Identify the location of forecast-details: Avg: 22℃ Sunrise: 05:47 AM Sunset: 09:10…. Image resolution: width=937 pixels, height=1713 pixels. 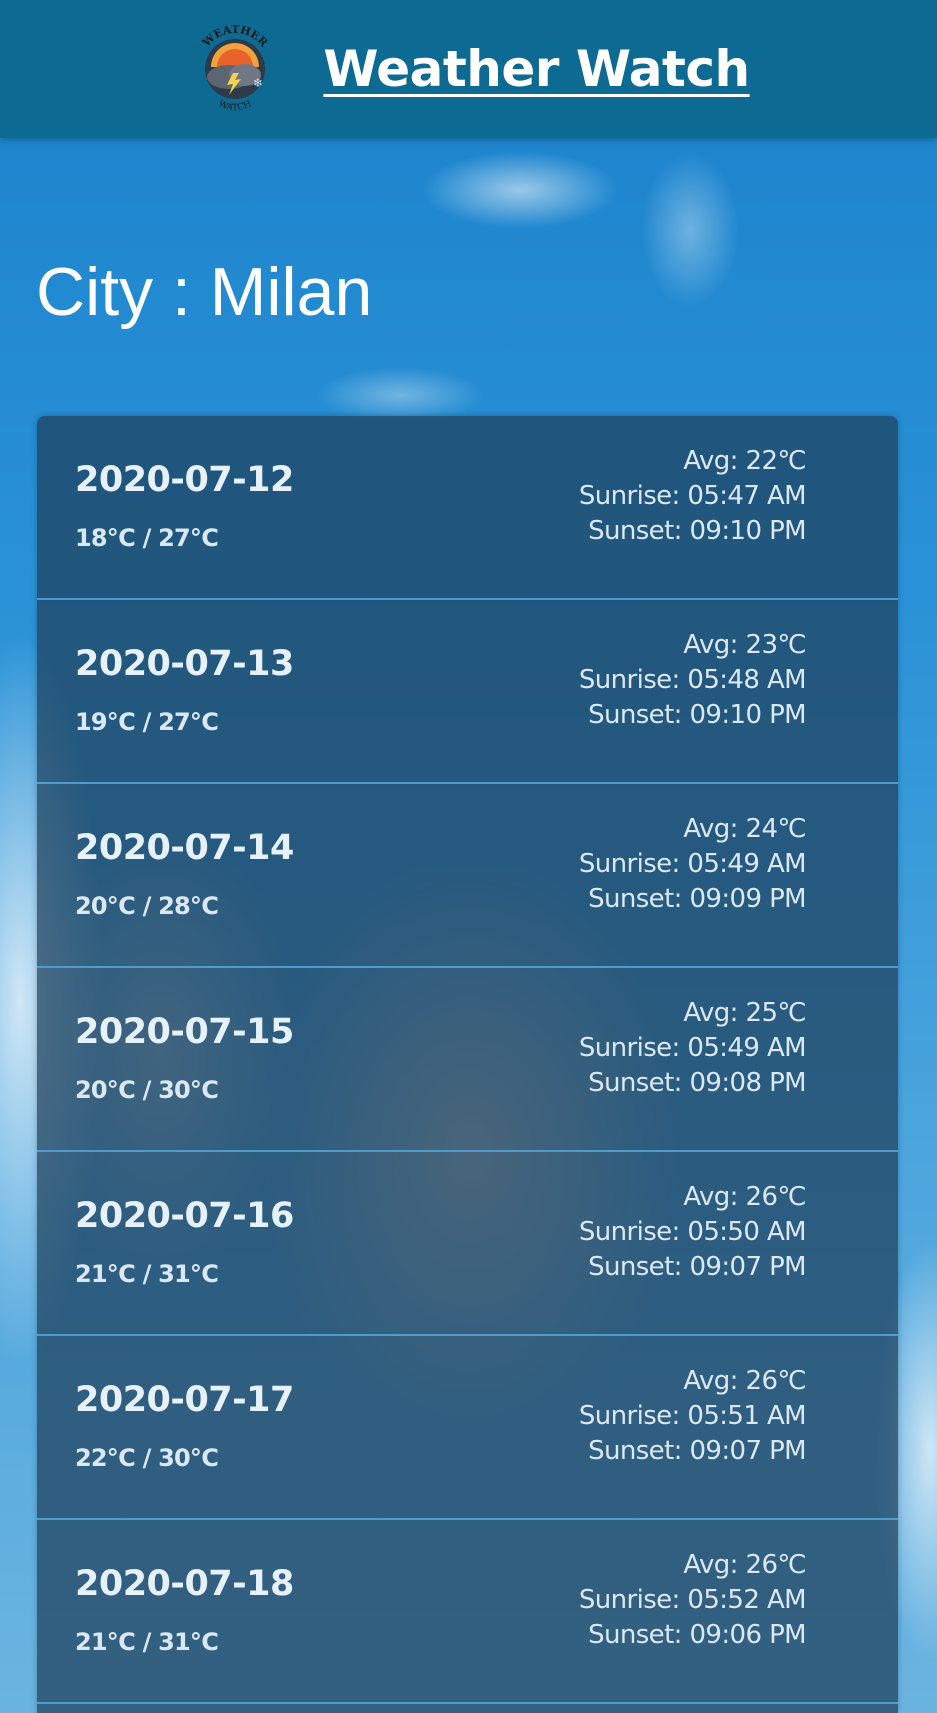
(692, 496).